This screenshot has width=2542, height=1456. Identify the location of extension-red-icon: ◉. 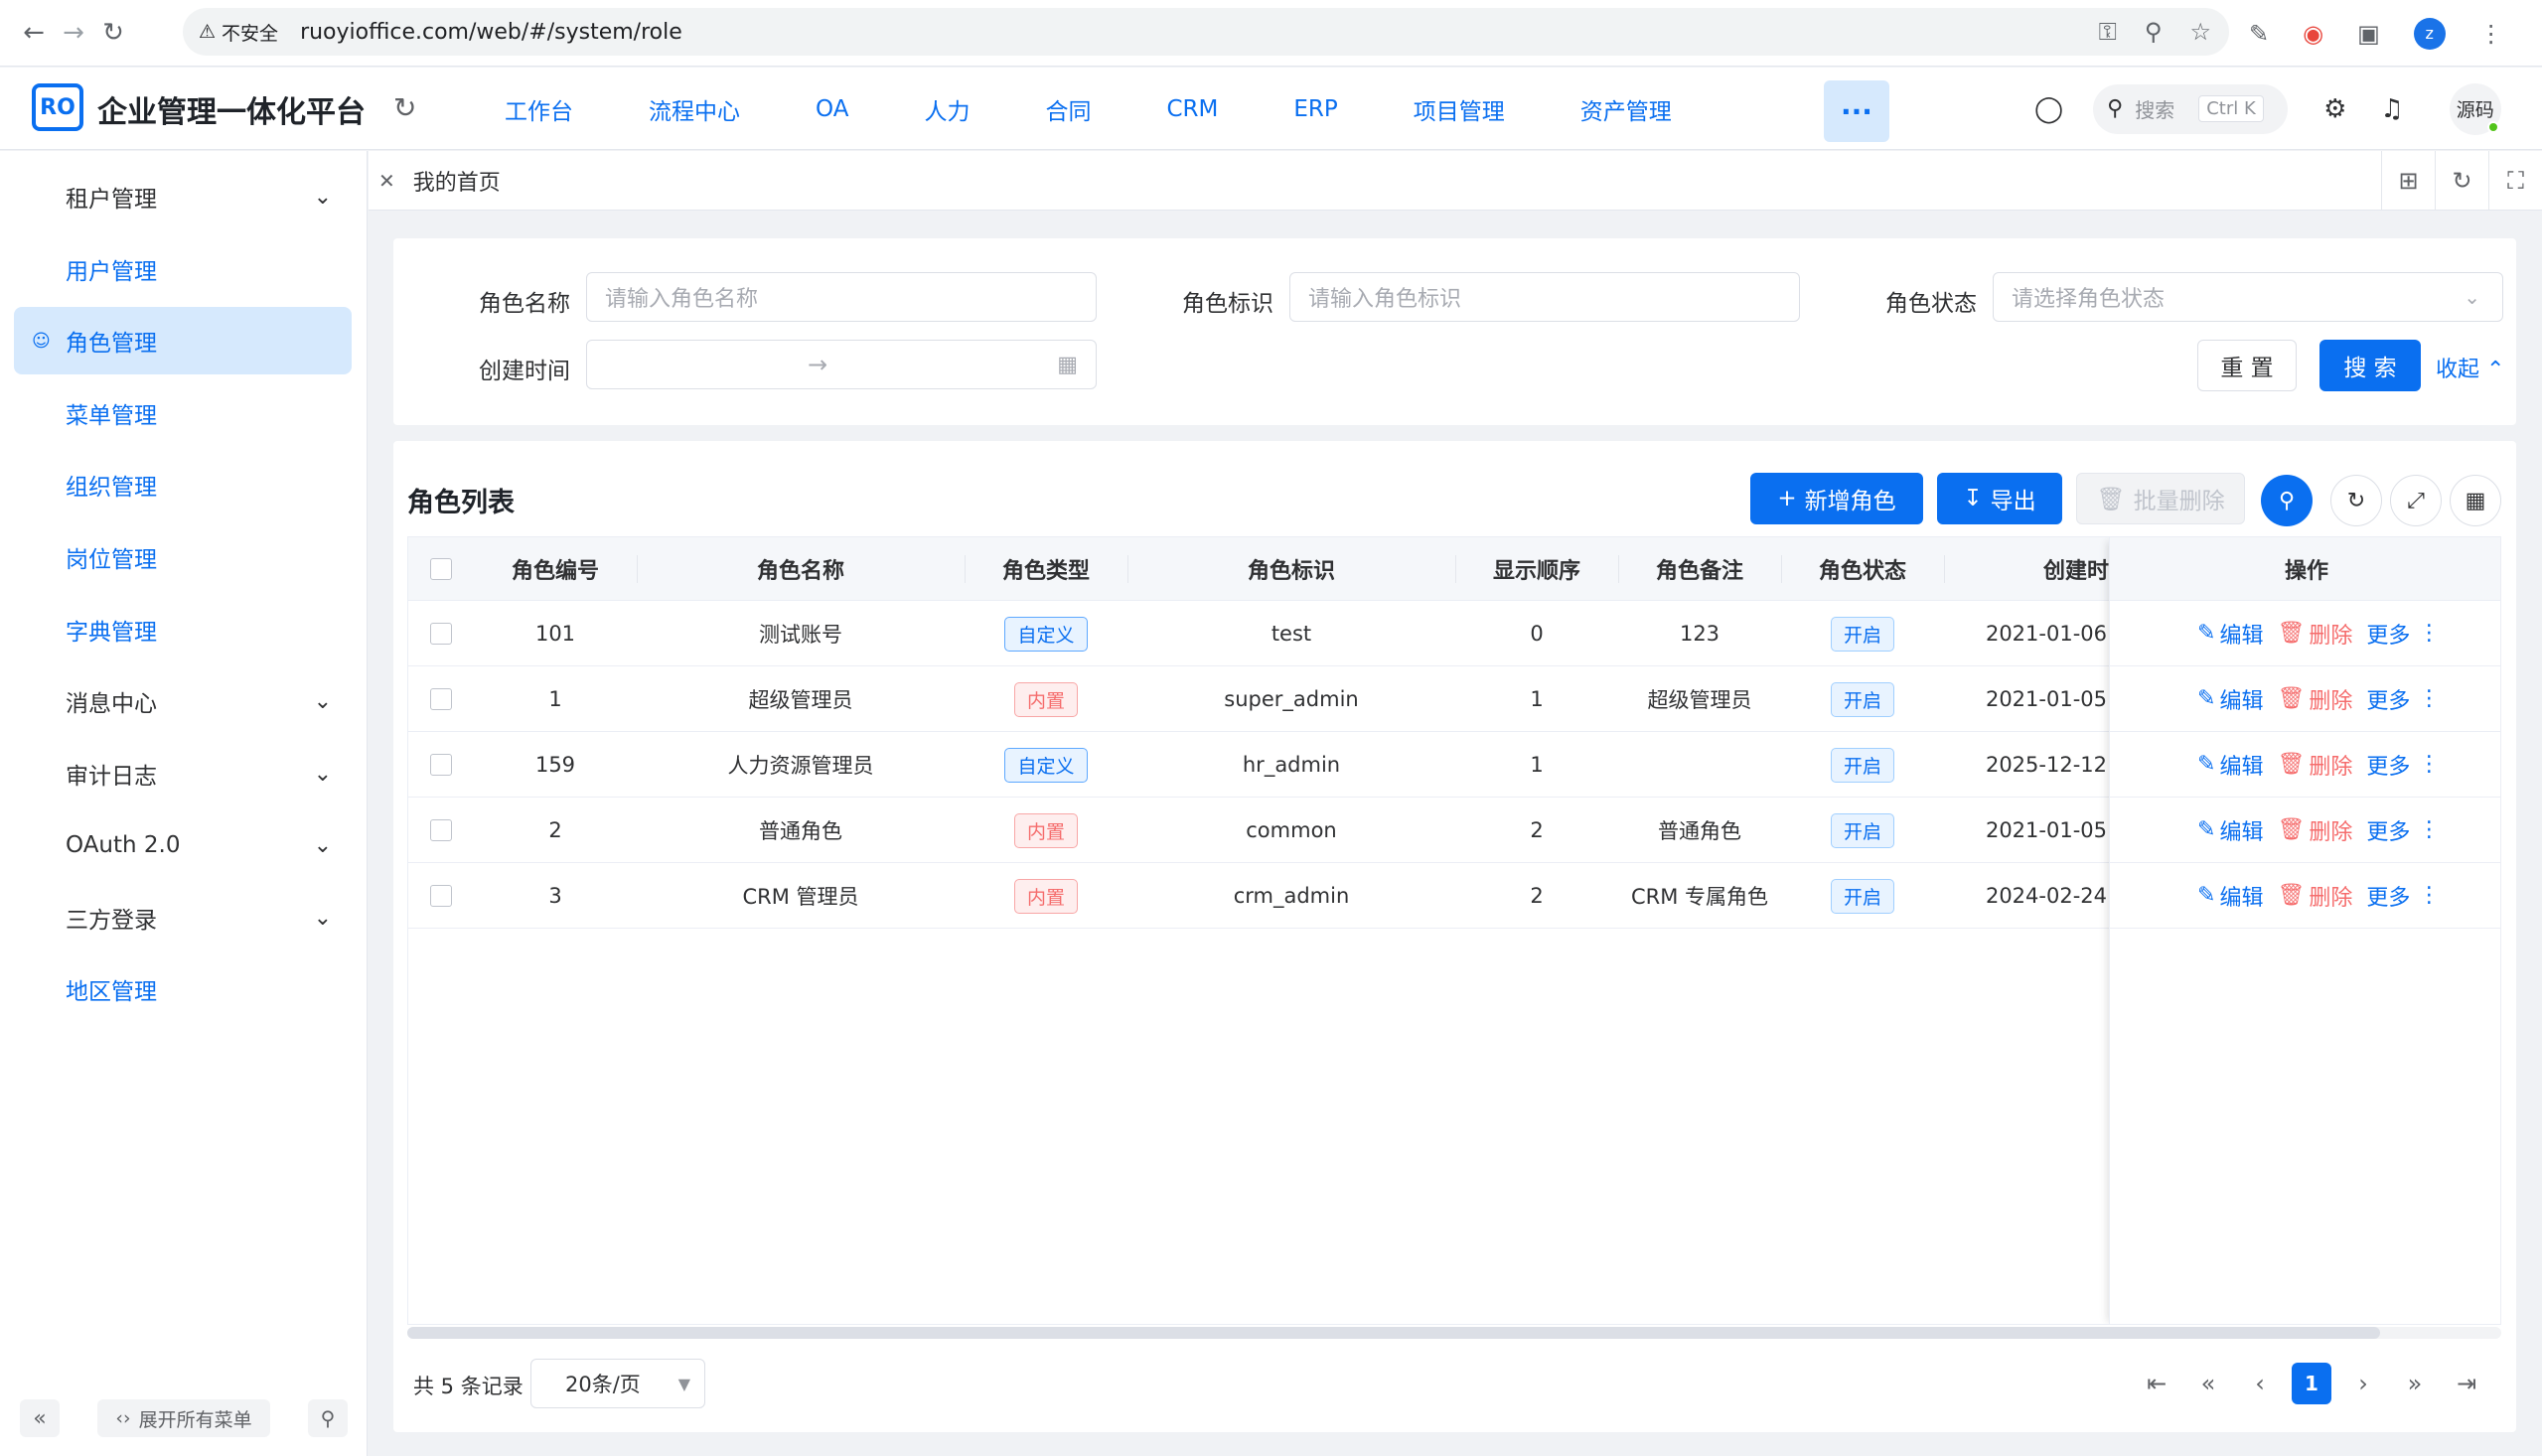
(2313, 34).